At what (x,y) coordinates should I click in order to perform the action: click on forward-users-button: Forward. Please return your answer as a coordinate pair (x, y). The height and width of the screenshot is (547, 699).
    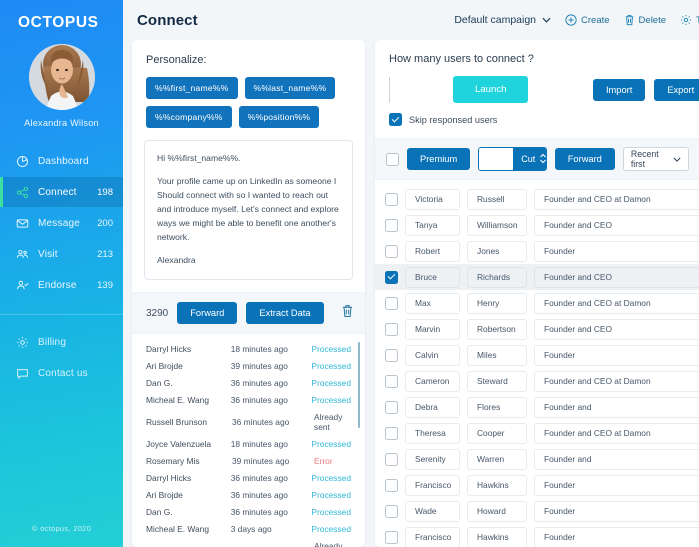
    Looking at the image, I should click on (584, 159).